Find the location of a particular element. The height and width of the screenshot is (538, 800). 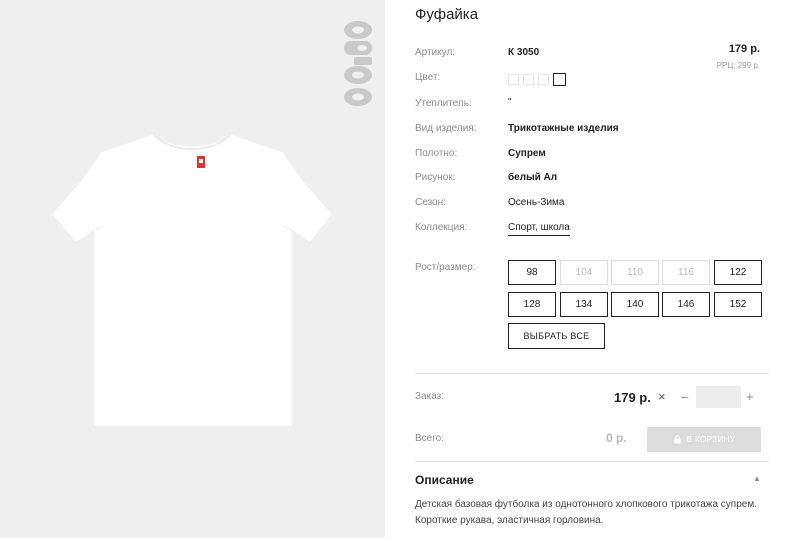

quantity-input is located at coordinates (718, 397).